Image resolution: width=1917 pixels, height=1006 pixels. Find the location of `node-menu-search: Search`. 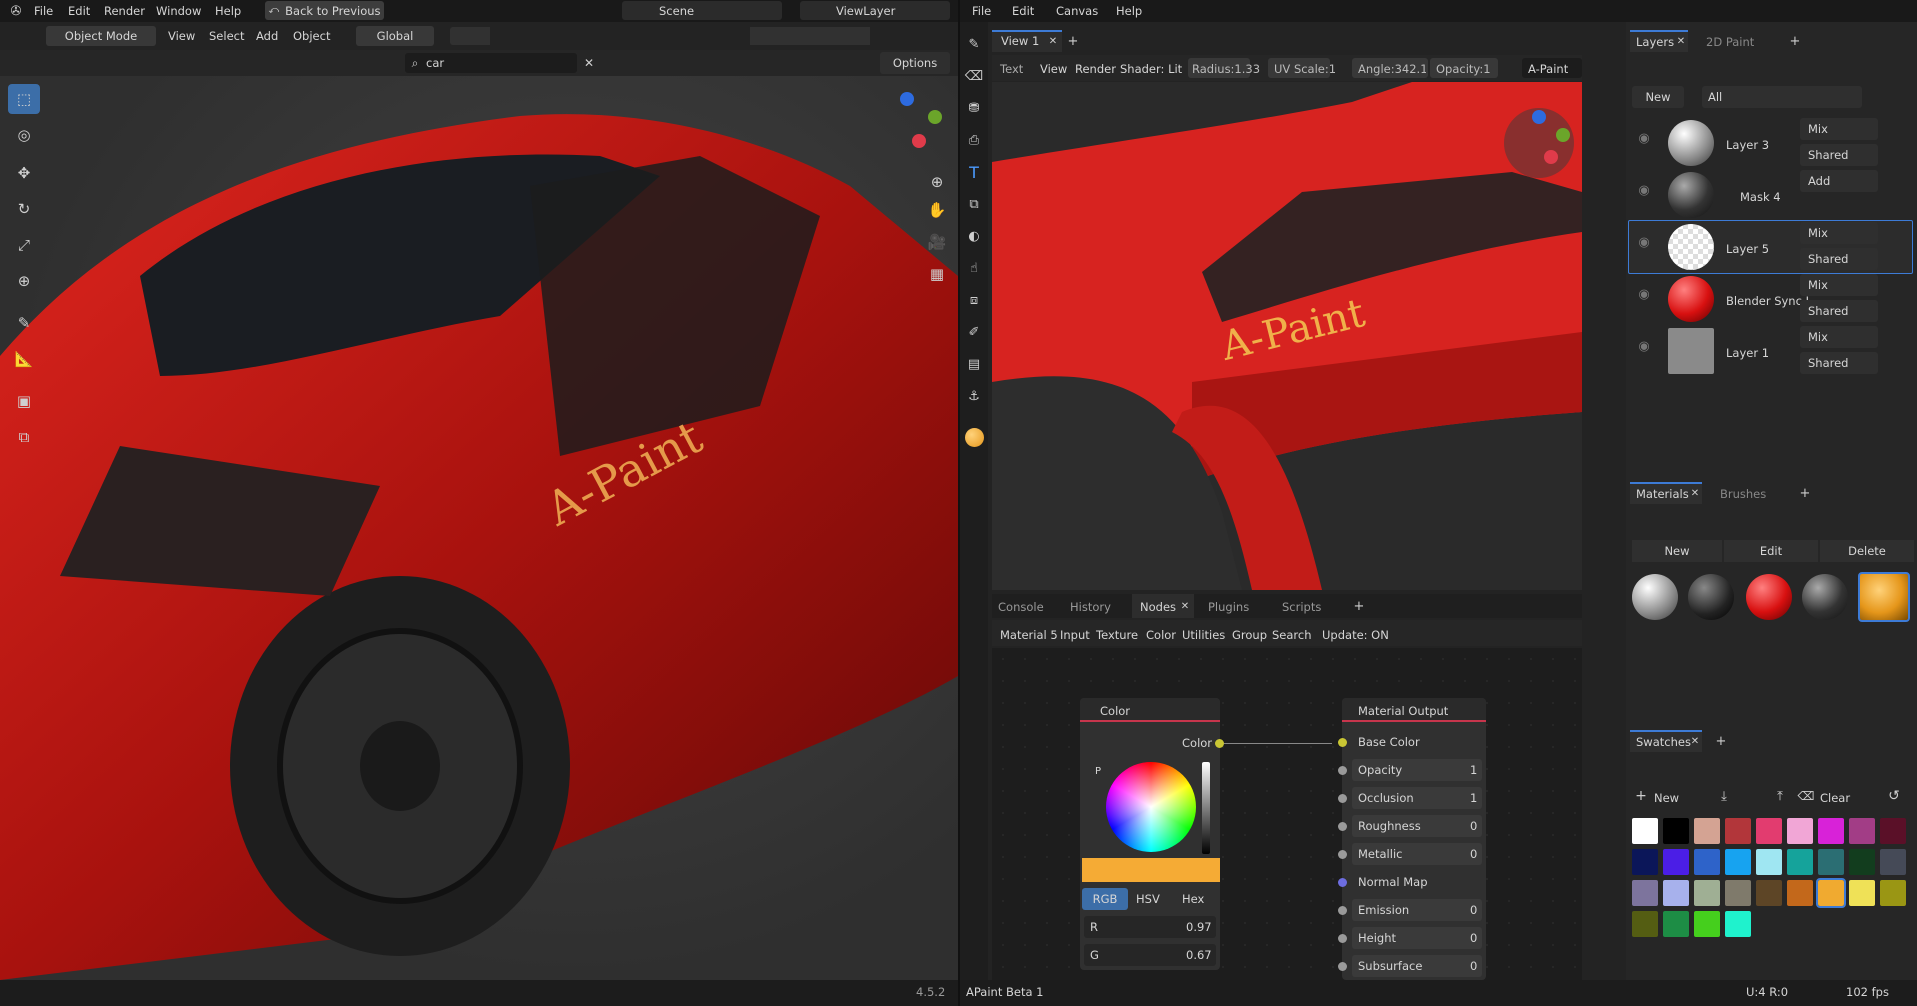

node-menu-search: Search is located at coordinates (1292, 635).